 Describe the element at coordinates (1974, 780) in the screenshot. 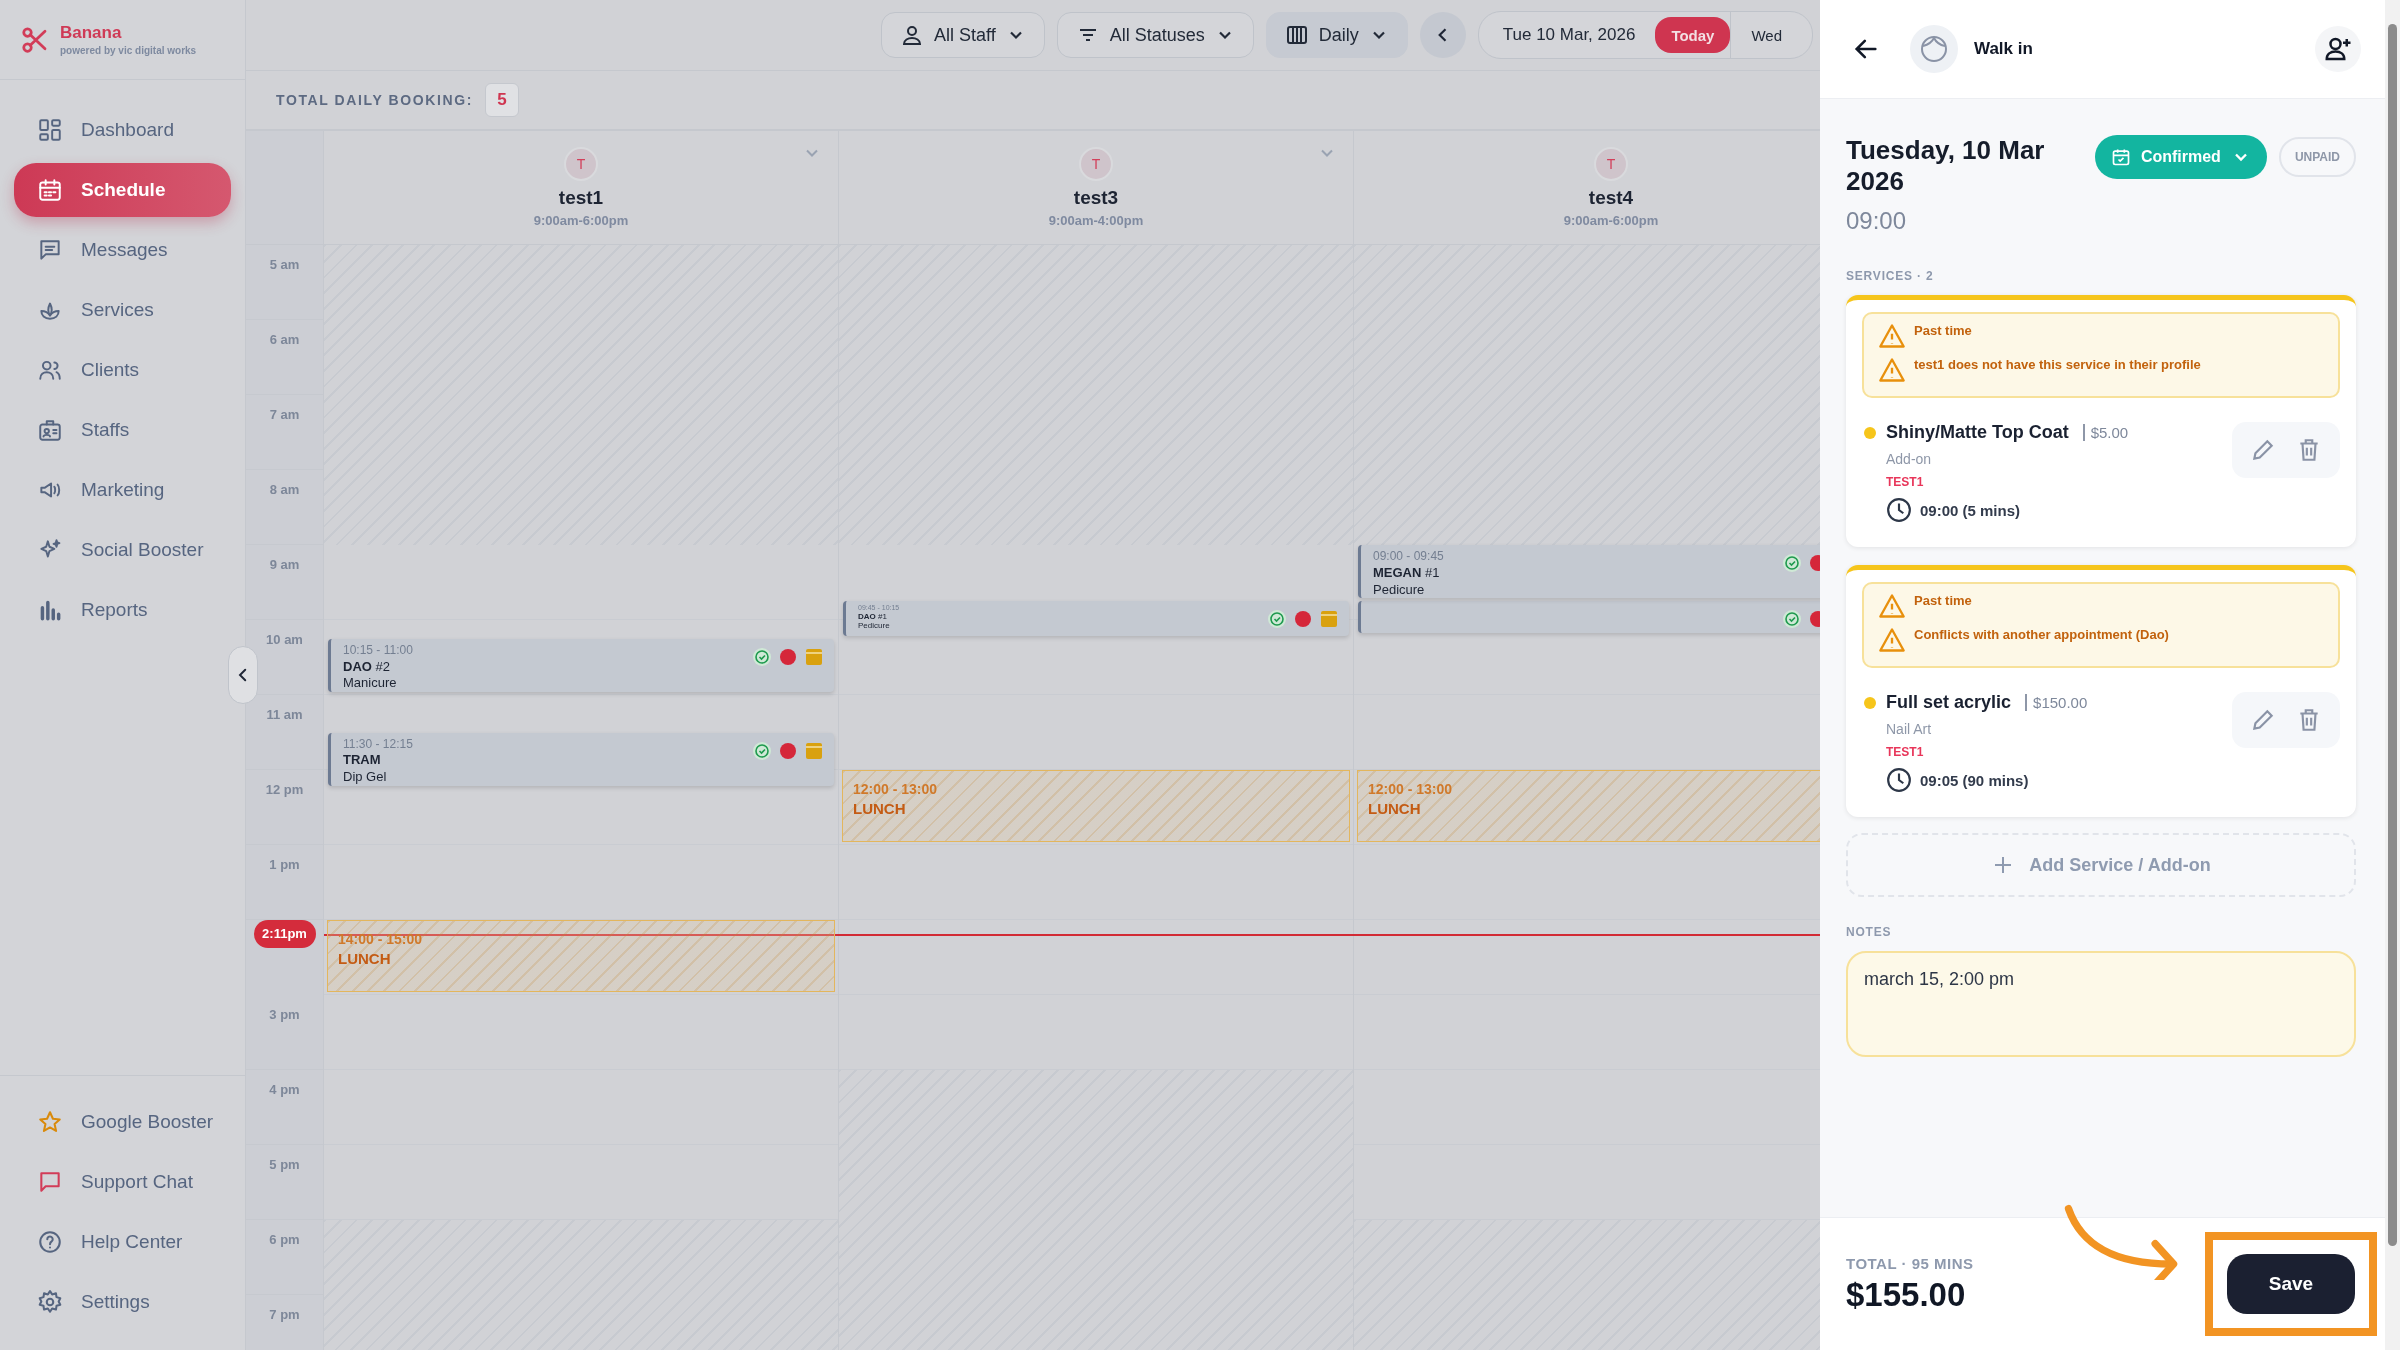

I see `service-time: 09:05 (90 mins)` at that location.